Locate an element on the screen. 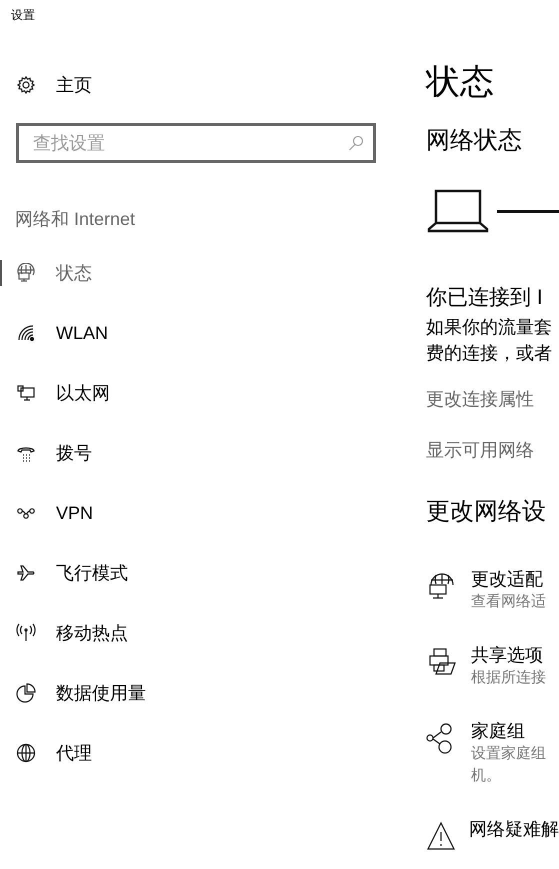 This screenshot has width=559, height=869. gear-icon is located at coordinates (26, 85).